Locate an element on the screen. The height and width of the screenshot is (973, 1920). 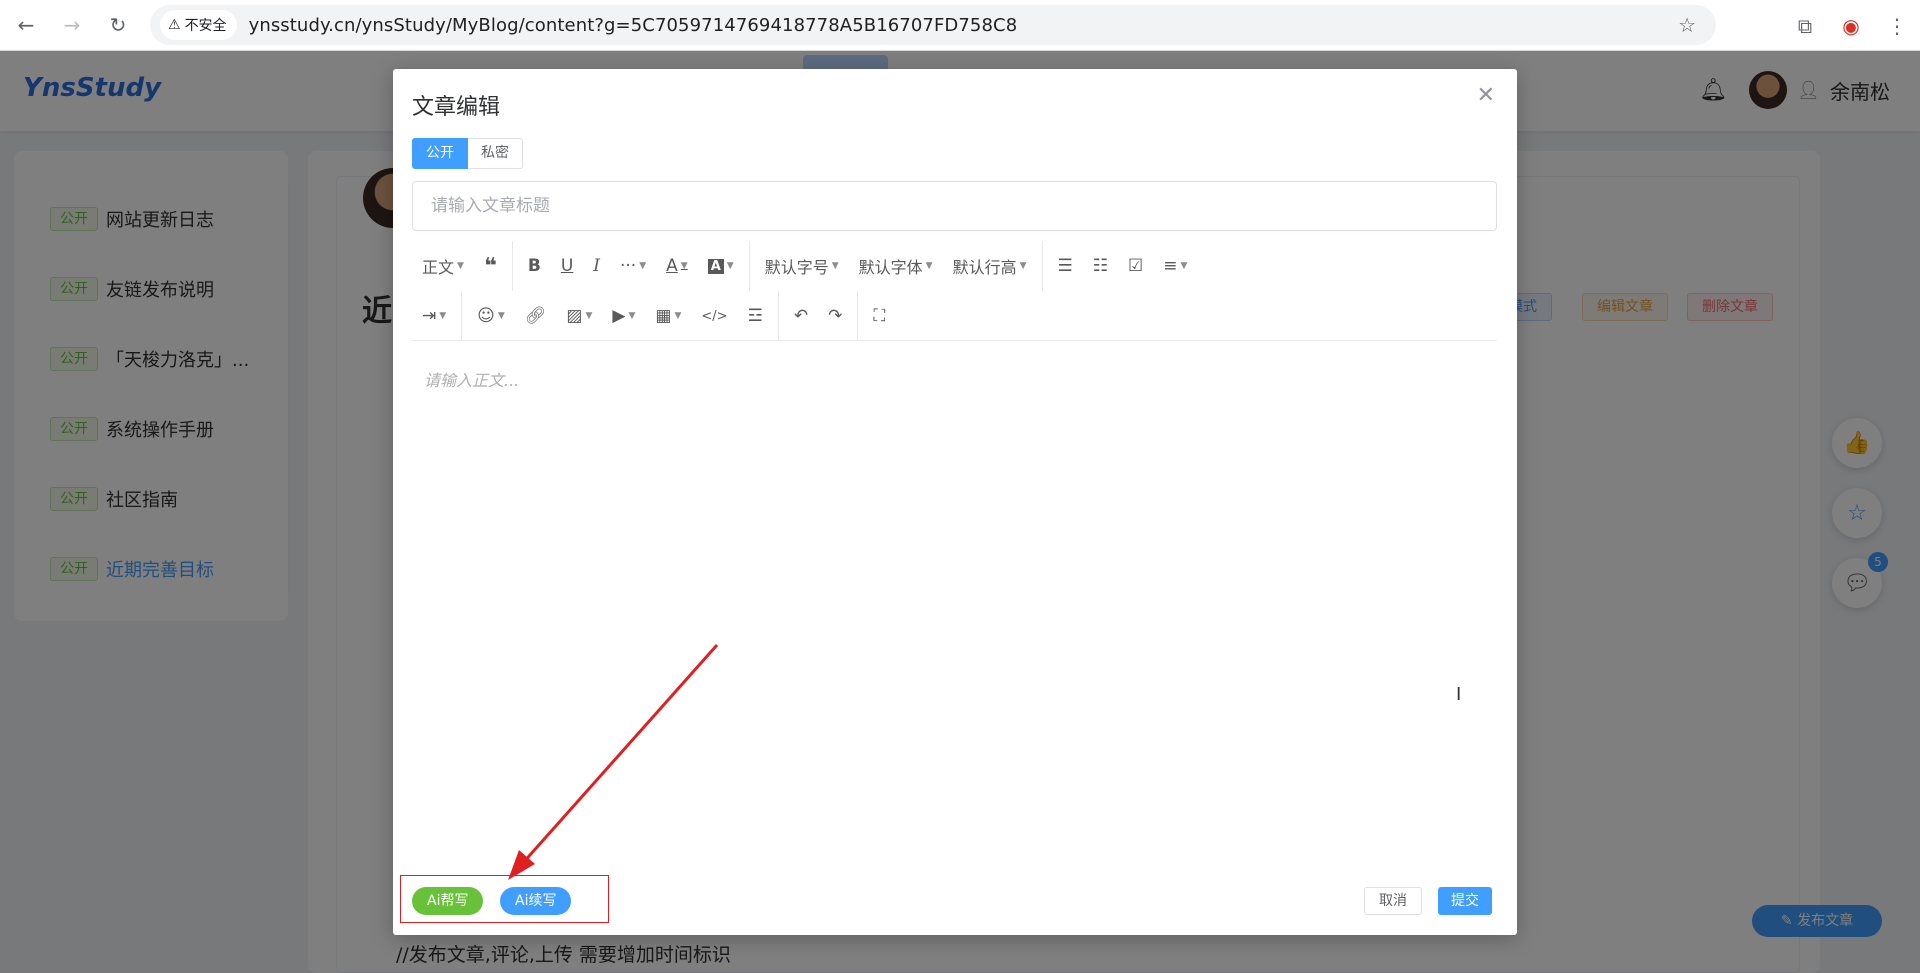
kebab-menu-icon: ⋮ is located at coordinates (1897, 26).